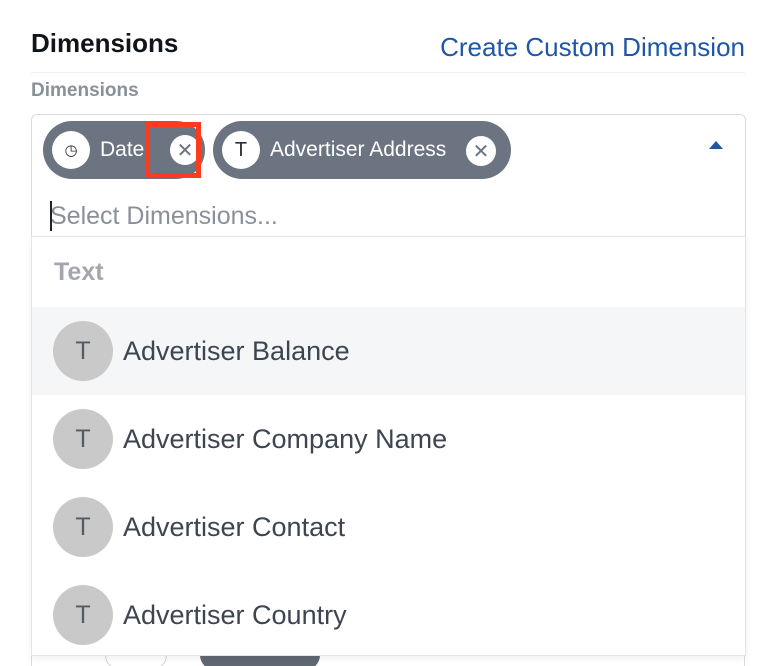 This screenshot has height=666, width=772. I want to click on remove-advertiser-address-chip-button: ✕, so click(481, 151).